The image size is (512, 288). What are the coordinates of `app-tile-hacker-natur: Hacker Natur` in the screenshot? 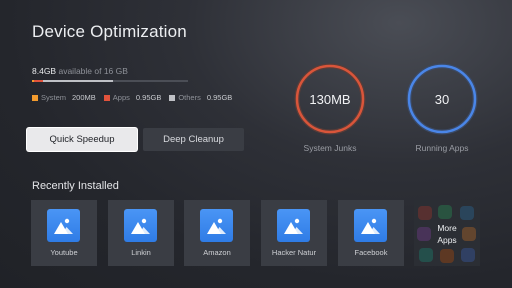 It's located at (294, 233).